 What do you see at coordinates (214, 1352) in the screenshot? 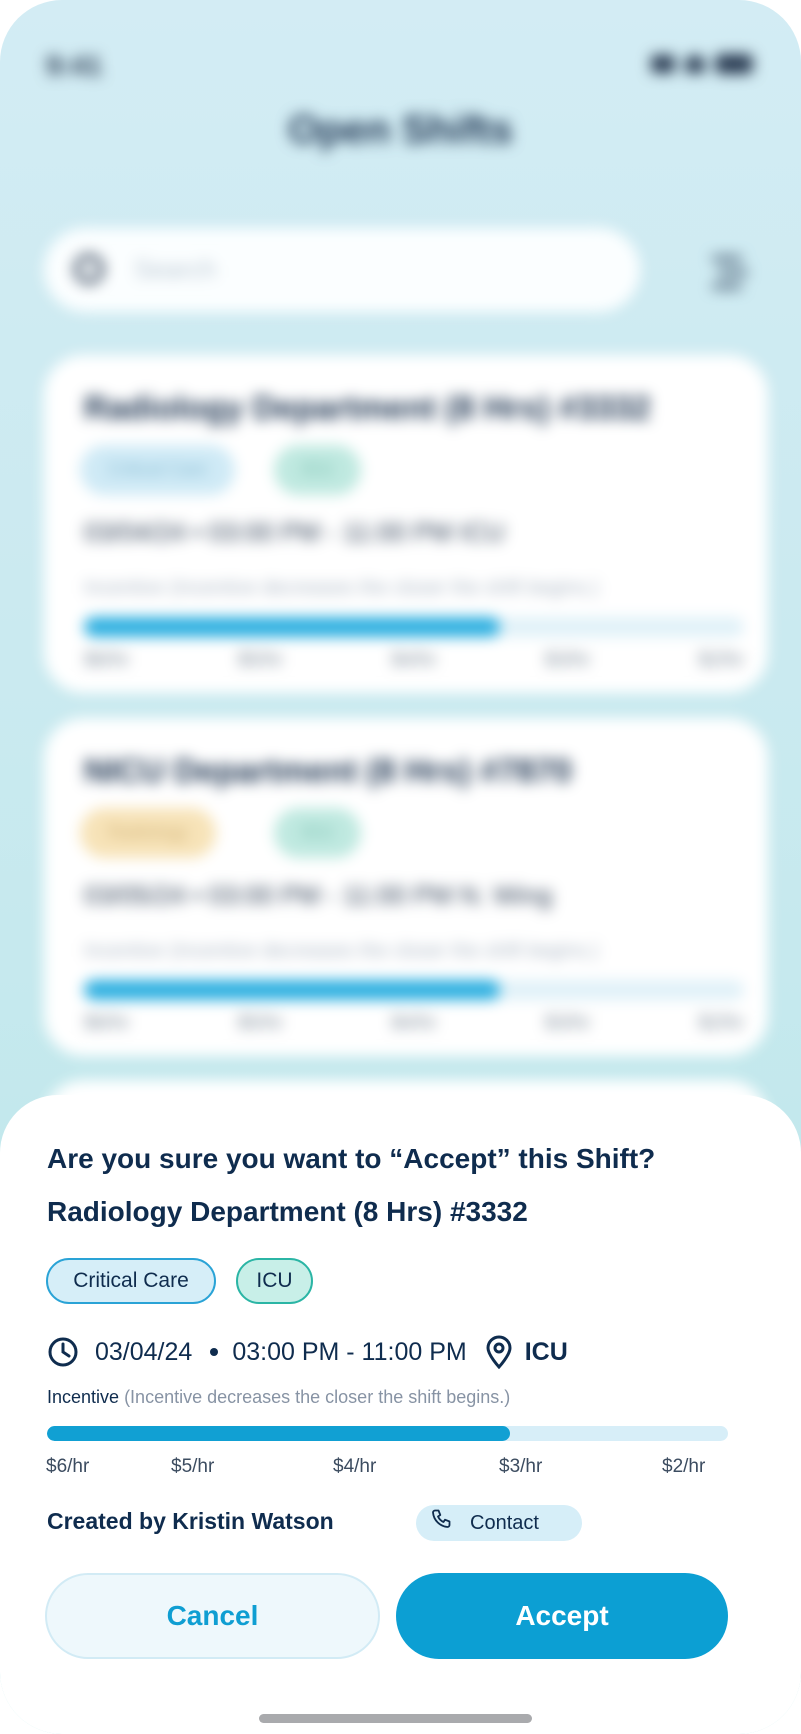
I see `separator-dot` at bounding box center [214, 1352].